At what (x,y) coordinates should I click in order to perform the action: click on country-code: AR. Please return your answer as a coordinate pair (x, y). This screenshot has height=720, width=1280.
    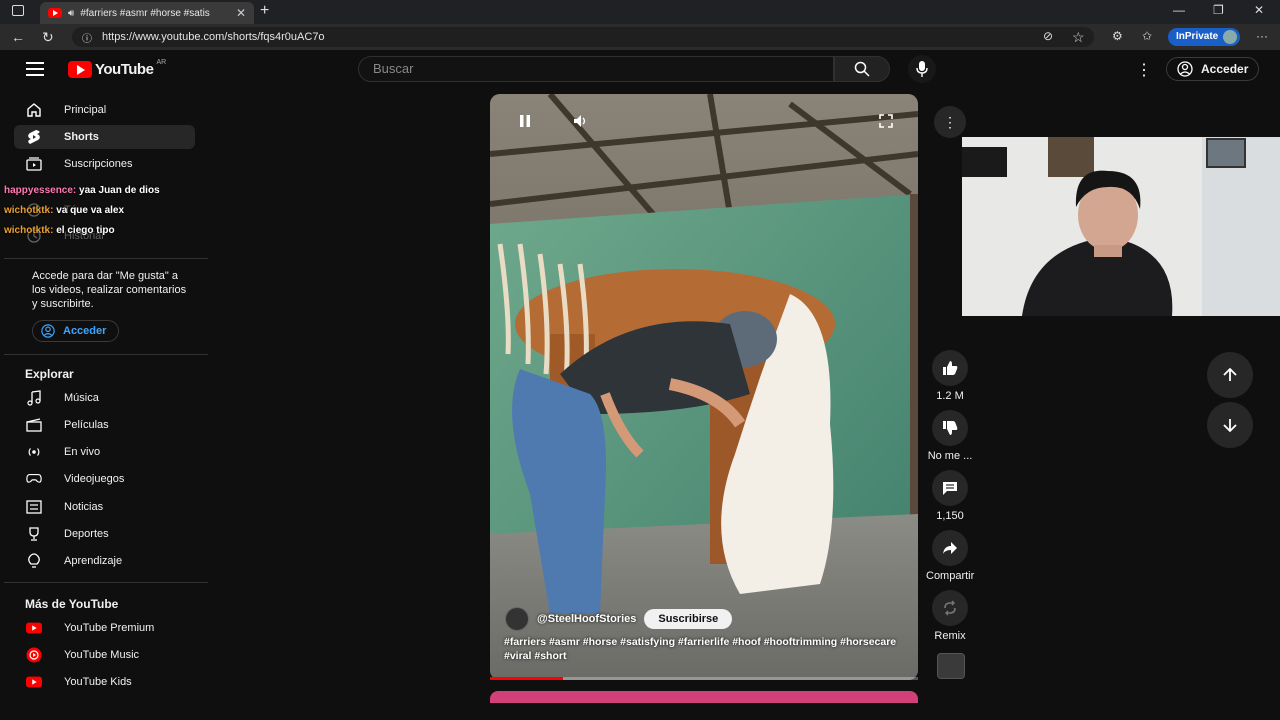
    Looking at the image, I should click on (161, 62).